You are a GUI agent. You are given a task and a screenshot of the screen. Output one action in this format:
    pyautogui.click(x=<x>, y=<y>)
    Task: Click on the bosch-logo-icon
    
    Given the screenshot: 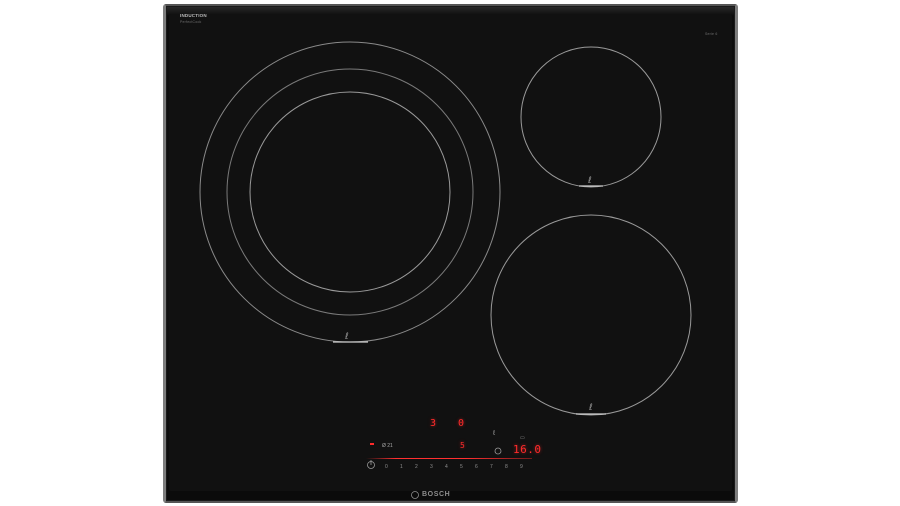 What is the action you would take?
    pyautogui.click(x=415, y=495)
    